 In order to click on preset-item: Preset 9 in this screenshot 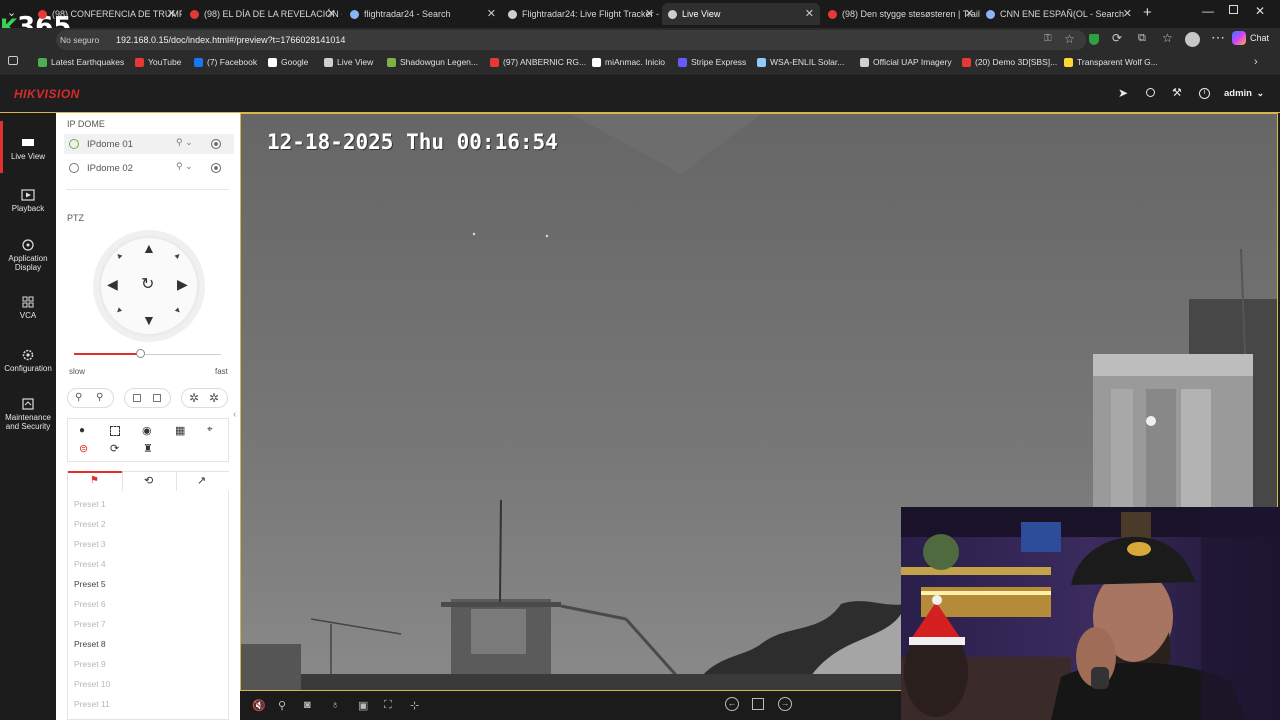, I will do `click(90, 664)`.